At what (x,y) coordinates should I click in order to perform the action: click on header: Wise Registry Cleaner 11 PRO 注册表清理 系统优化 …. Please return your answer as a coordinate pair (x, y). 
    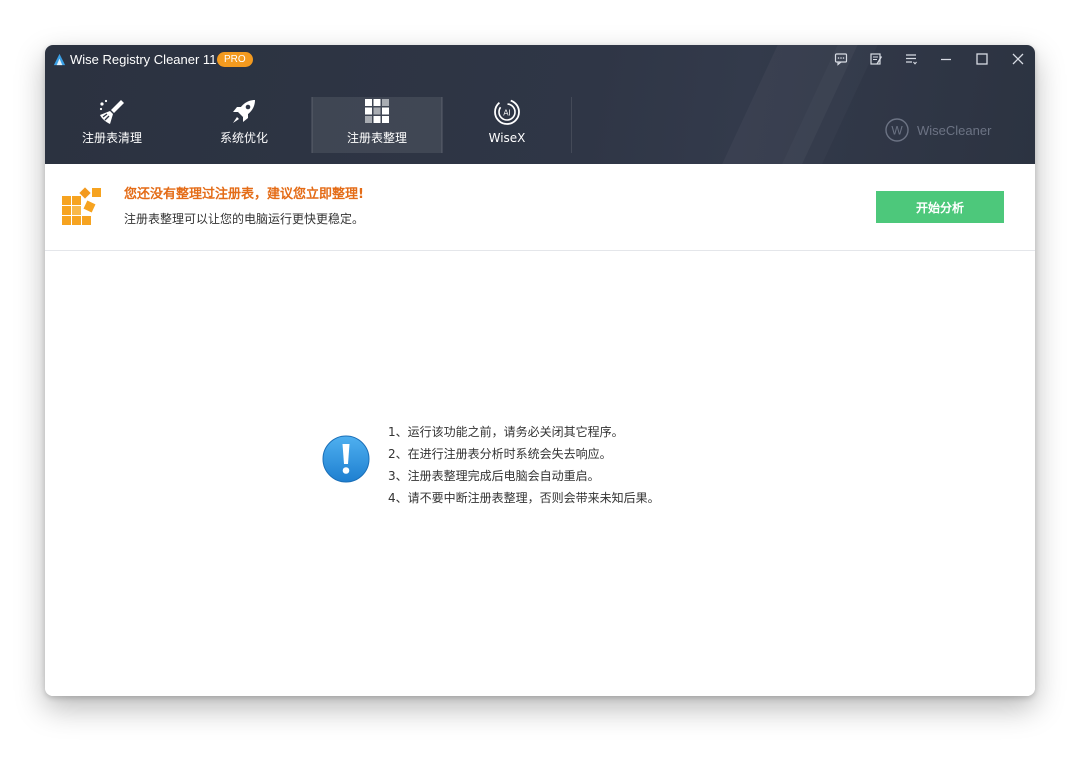
    Looking at the image, I should click on (540, 104).